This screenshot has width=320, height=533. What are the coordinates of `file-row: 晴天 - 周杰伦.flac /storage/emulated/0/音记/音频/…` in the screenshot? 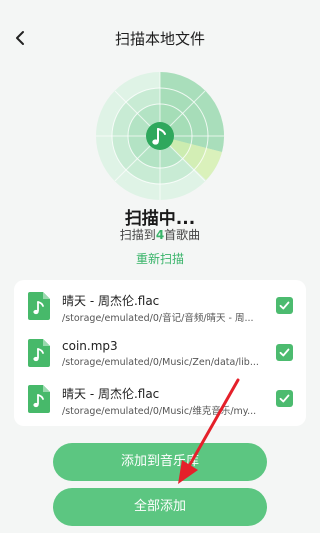 It's located at (160, 306).